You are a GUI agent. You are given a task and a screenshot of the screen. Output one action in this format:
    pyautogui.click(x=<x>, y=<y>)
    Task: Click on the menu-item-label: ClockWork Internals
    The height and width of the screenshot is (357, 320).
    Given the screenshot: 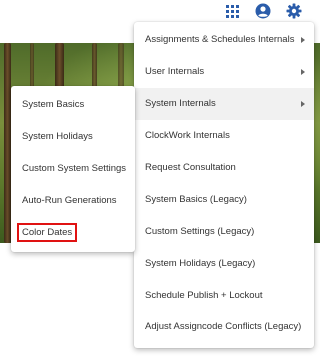 What is the action you would take?
    pyautogui.click(x=187, y=136)
    